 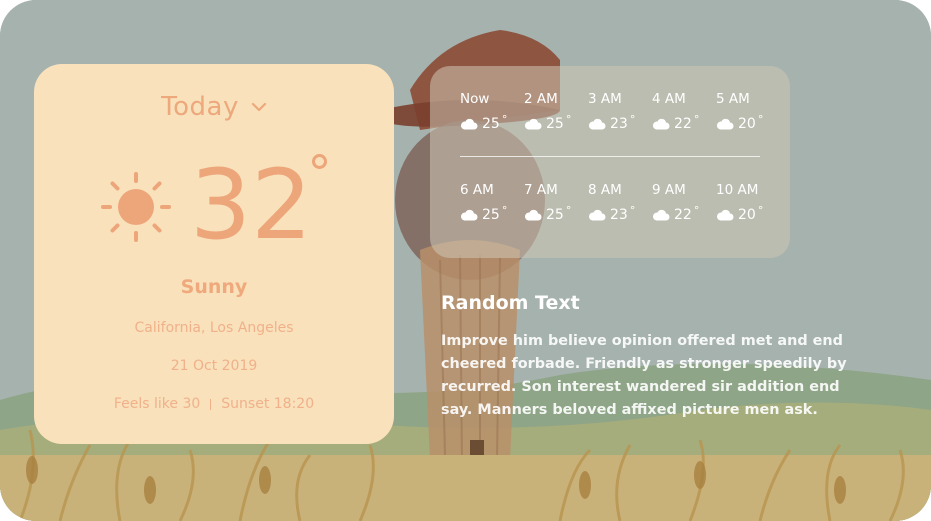 I want to click on sun-icon, so click(x=136, y=207).